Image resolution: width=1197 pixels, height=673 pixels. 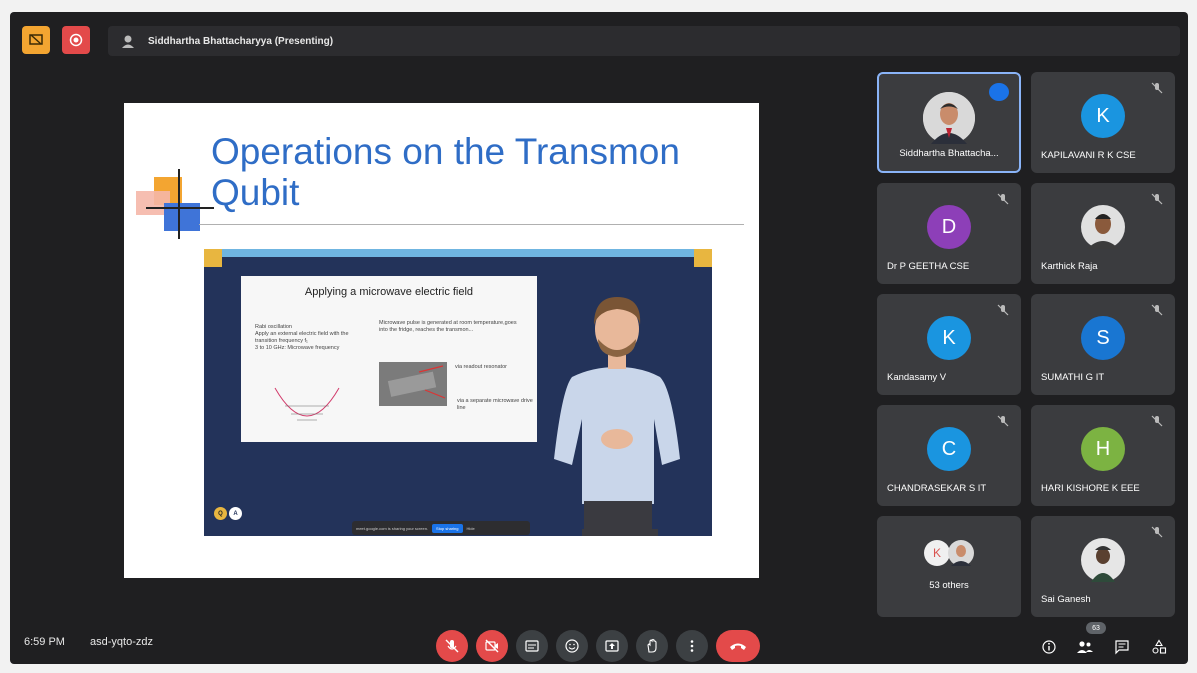 I want to click on logo-a: A, so click(x=235, y=513).